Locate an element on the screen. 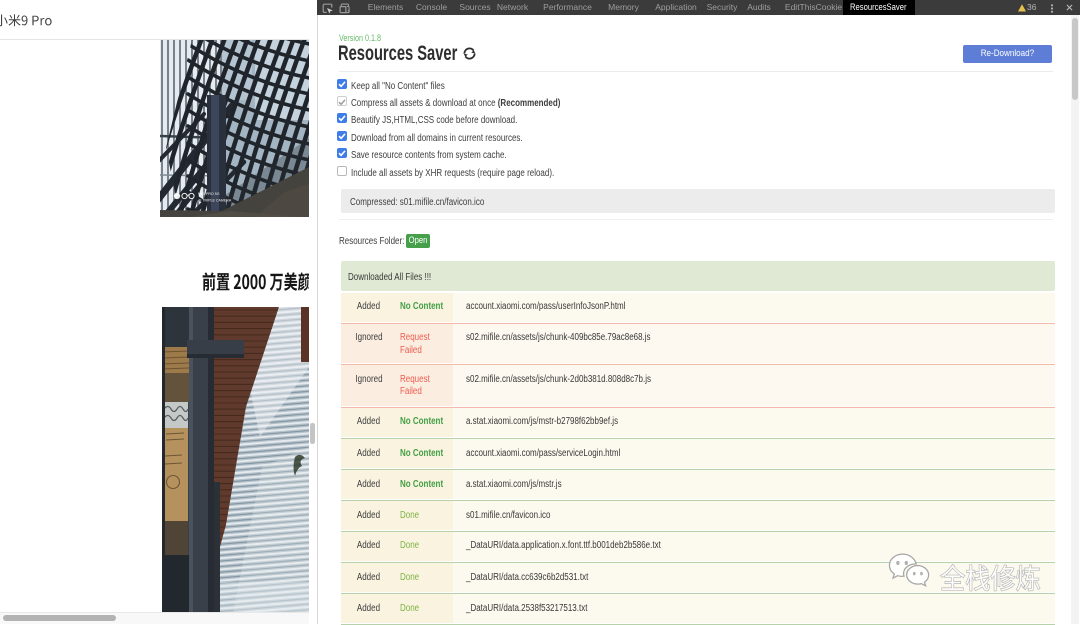 This screenshot has height=625, width=1080. svg-text: MI 9 PRO 5G is located at coordinates (209, 194).